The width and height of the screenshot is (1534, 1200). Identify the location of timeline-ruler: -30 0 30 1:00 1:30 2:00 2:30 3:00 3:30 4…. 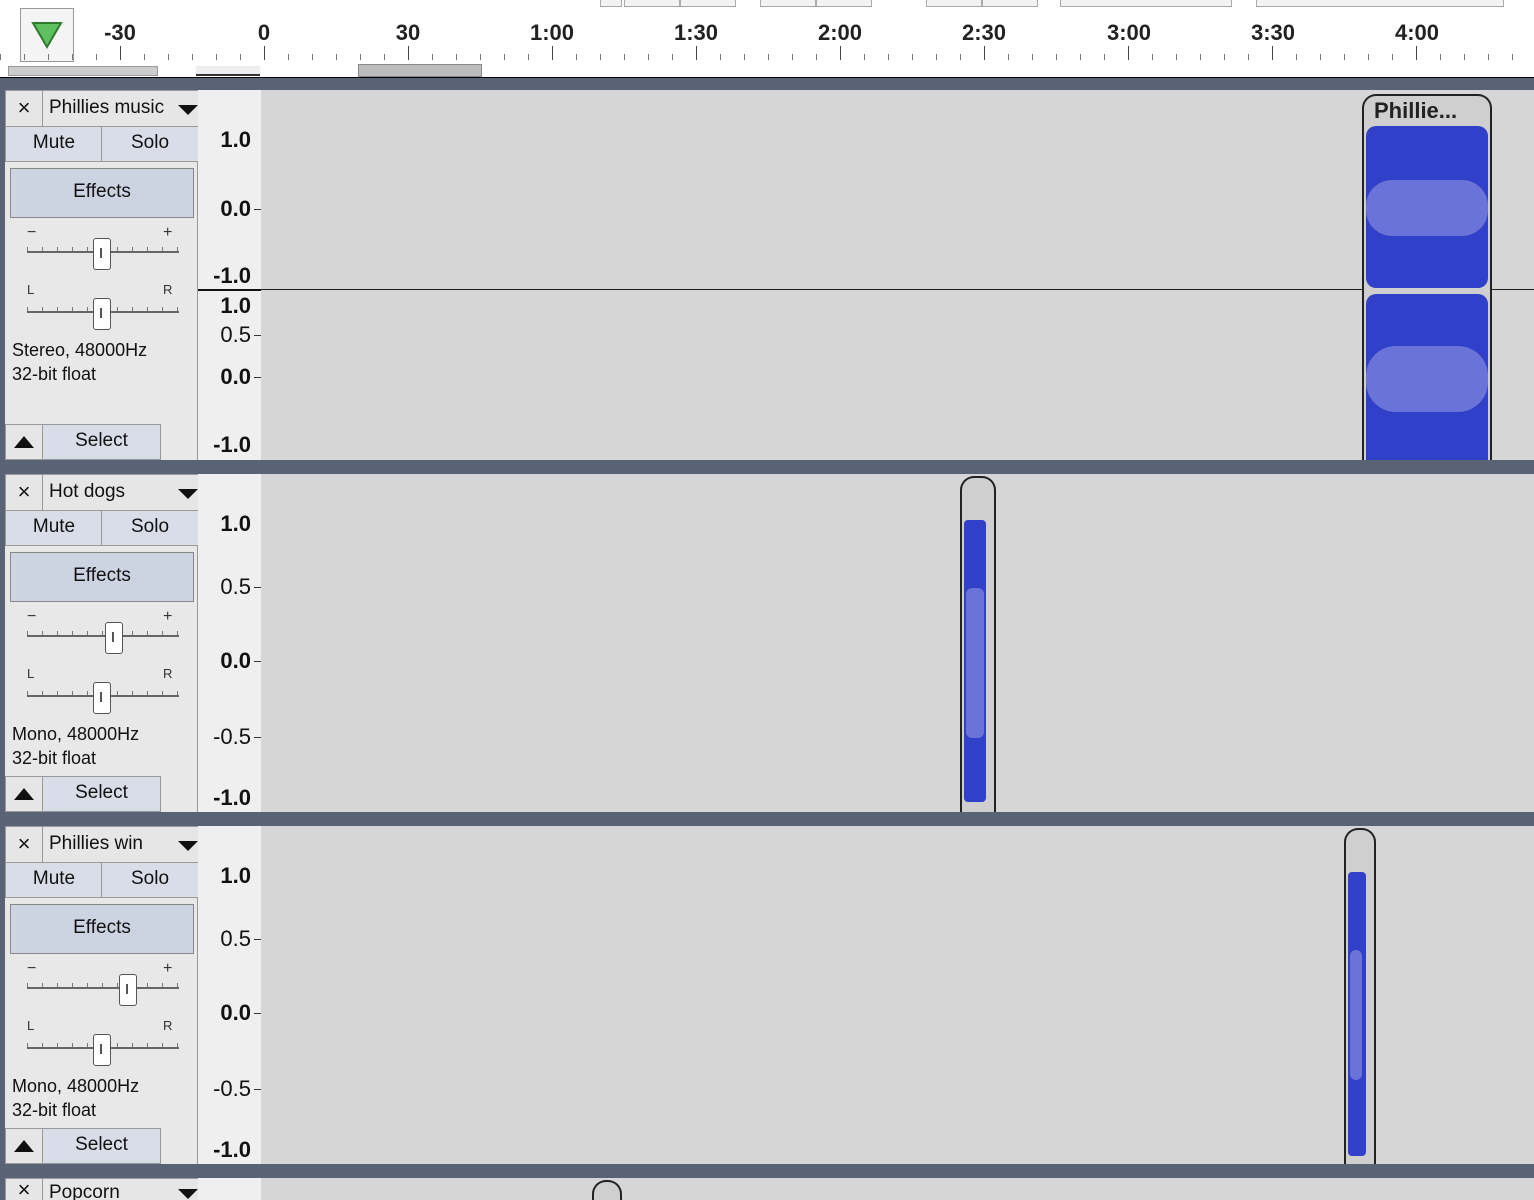
(767, 39).